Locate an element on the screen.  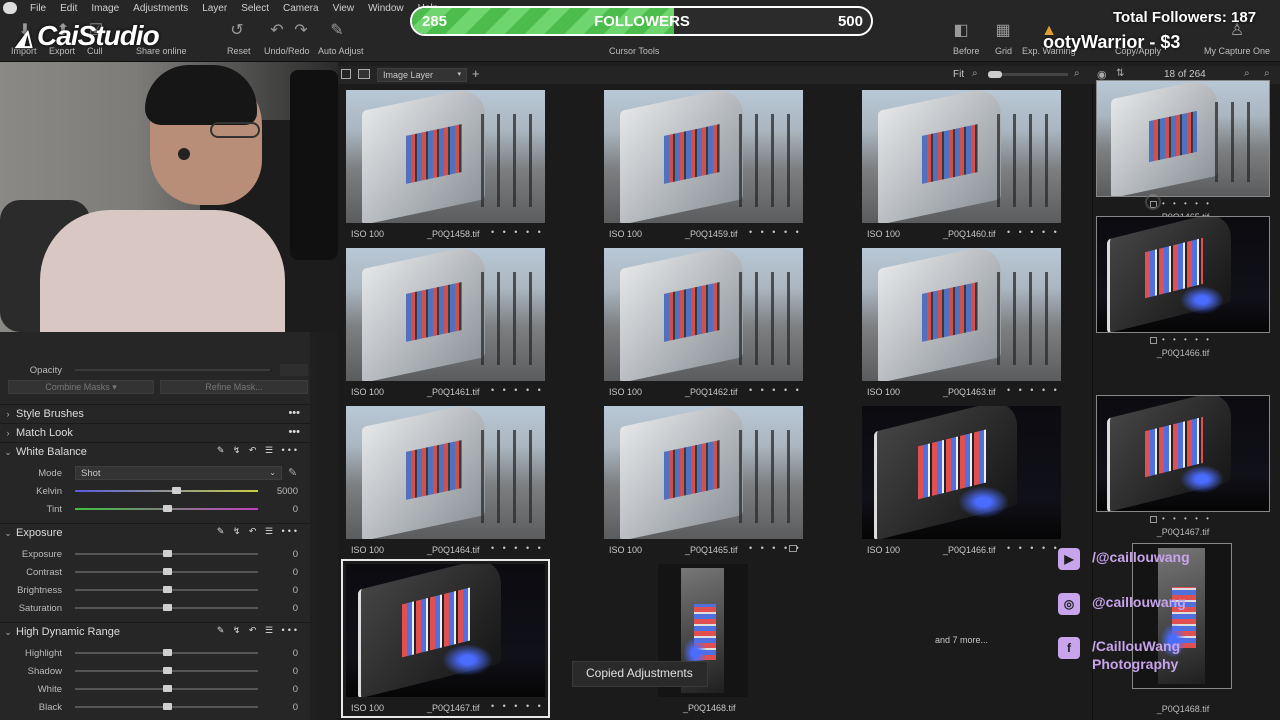
sort-icon: ⇅ is located at coordinates (1120, 73).